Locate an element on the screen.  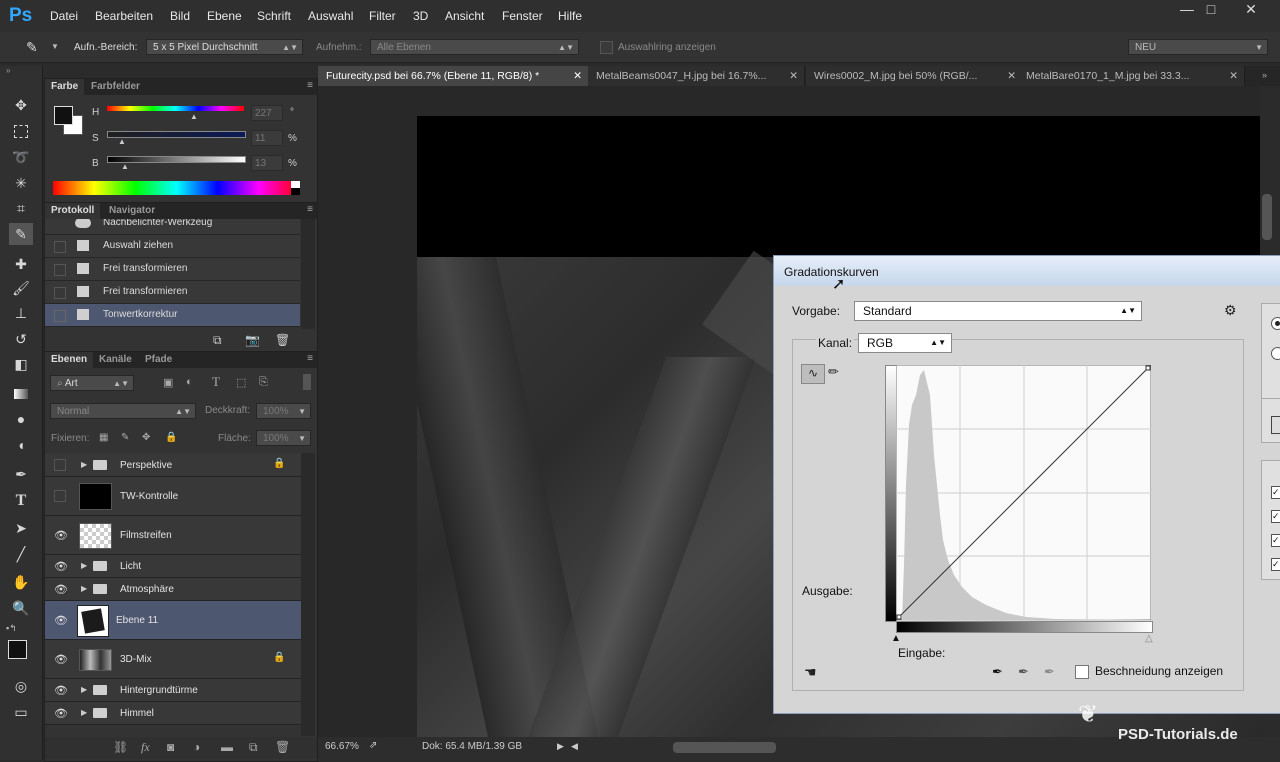
checkbox-4: ✓ is located at coordinates (1275, 564).